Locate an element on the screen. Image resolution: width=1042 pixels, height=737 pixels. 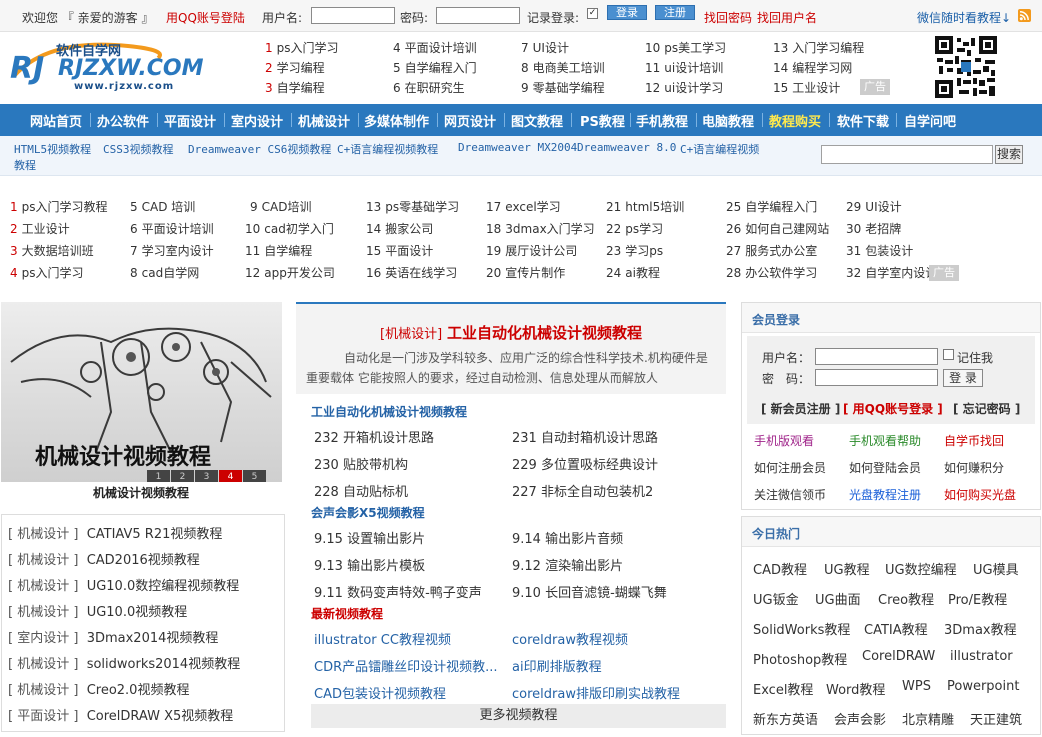
rank-item: 20 宣传片制作 is located at coordinates (525, 272).